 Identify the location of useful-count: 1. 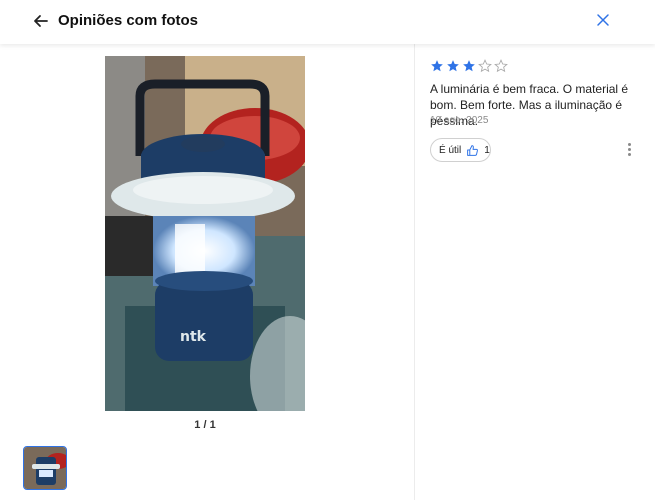
(487, 150).